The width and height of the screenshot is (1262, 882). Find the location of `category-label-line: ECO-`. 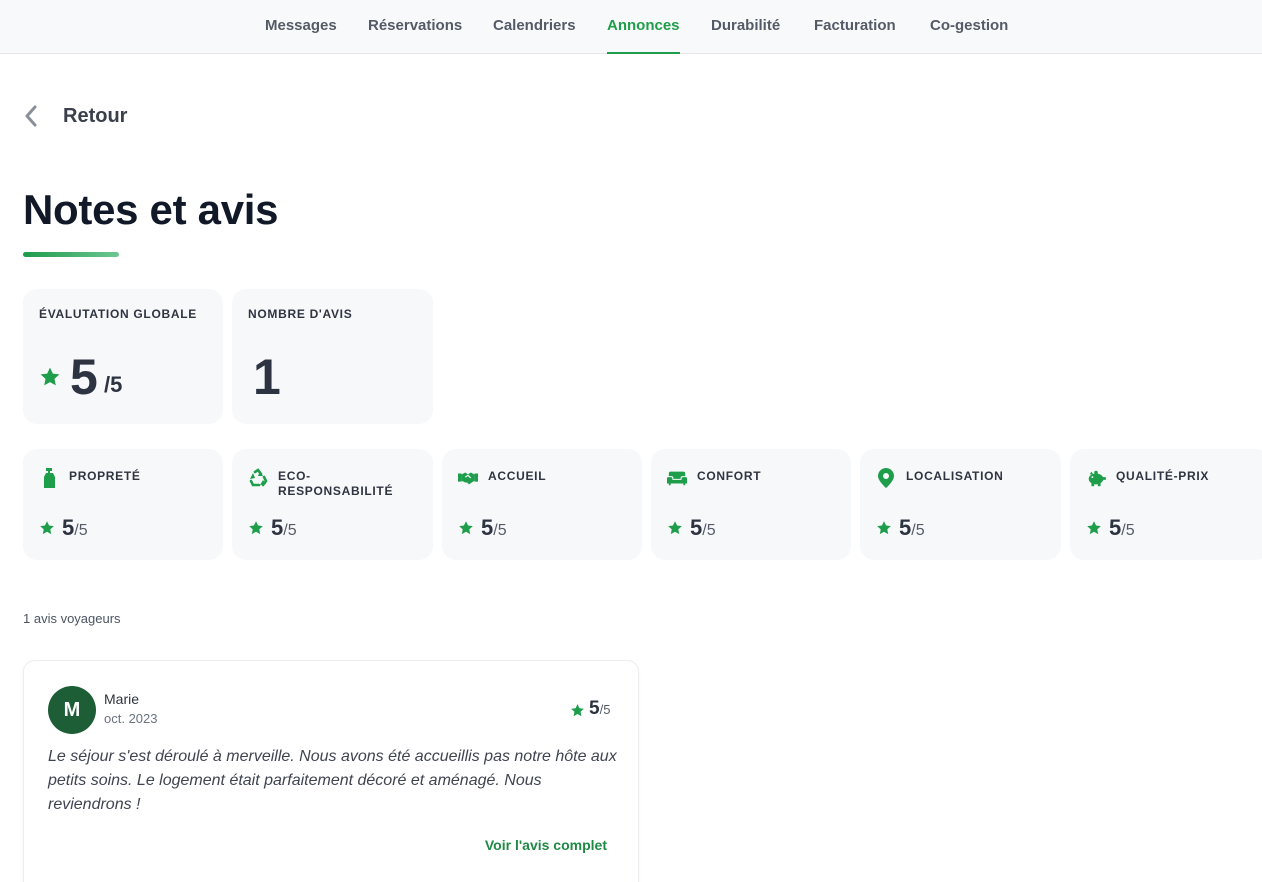

category-label-line: ECO- is located at coordinates (294, 476).